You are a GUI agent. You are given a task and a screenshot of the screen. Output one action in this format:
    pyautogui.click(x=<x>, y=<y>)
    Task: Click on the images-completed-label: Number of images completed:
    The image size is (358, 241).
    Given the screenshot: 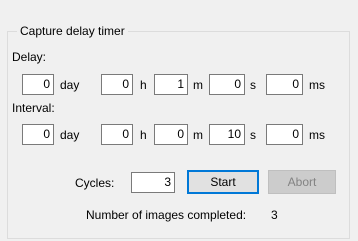 What is the action you would take?
    pyautogui.click(x=166, y=215)
    